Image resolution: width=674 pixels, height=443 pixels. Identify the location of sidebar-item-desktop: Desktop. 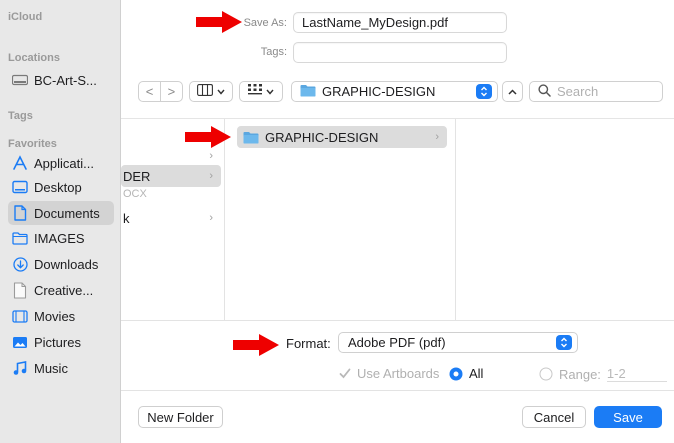
(61, 187).